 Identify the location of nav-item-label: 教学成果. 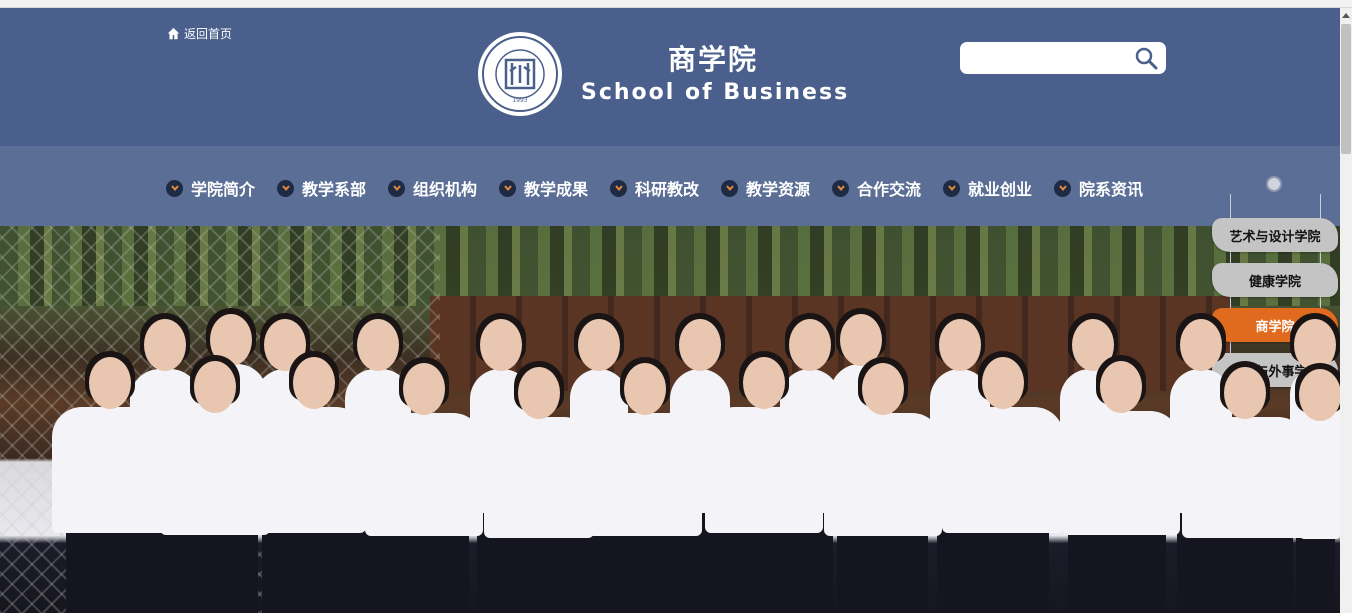
(556, 189).